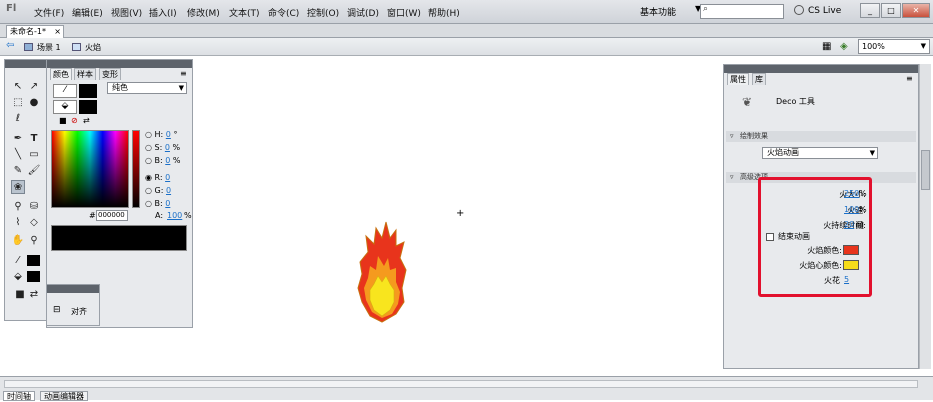 This screenshot has width=933, height=402. Describe the element at coordinates (176, 147) in the screenshot. I see `saturation-unit: %` at that location.